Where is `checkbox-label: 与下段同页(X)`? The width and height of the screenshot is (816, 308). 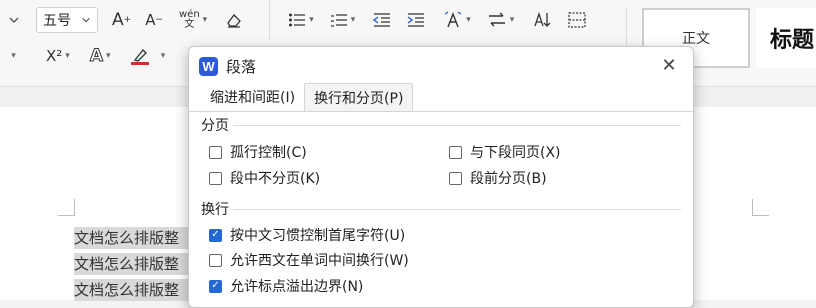
checkbox-label: 与下段同页(X) is located at coordinates (515, 153).